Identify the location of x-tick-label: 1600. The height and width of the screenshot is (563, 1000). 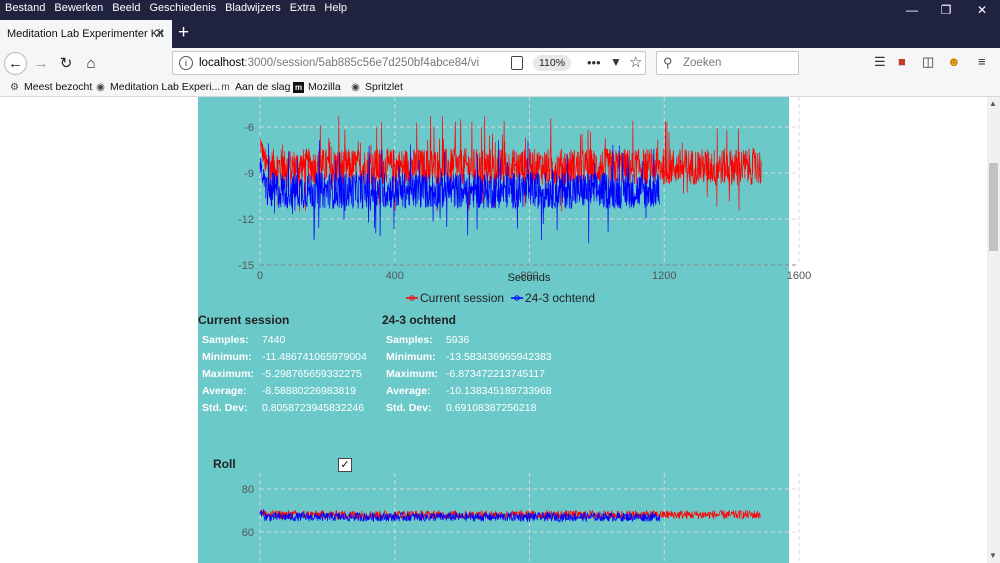
(799, 276).